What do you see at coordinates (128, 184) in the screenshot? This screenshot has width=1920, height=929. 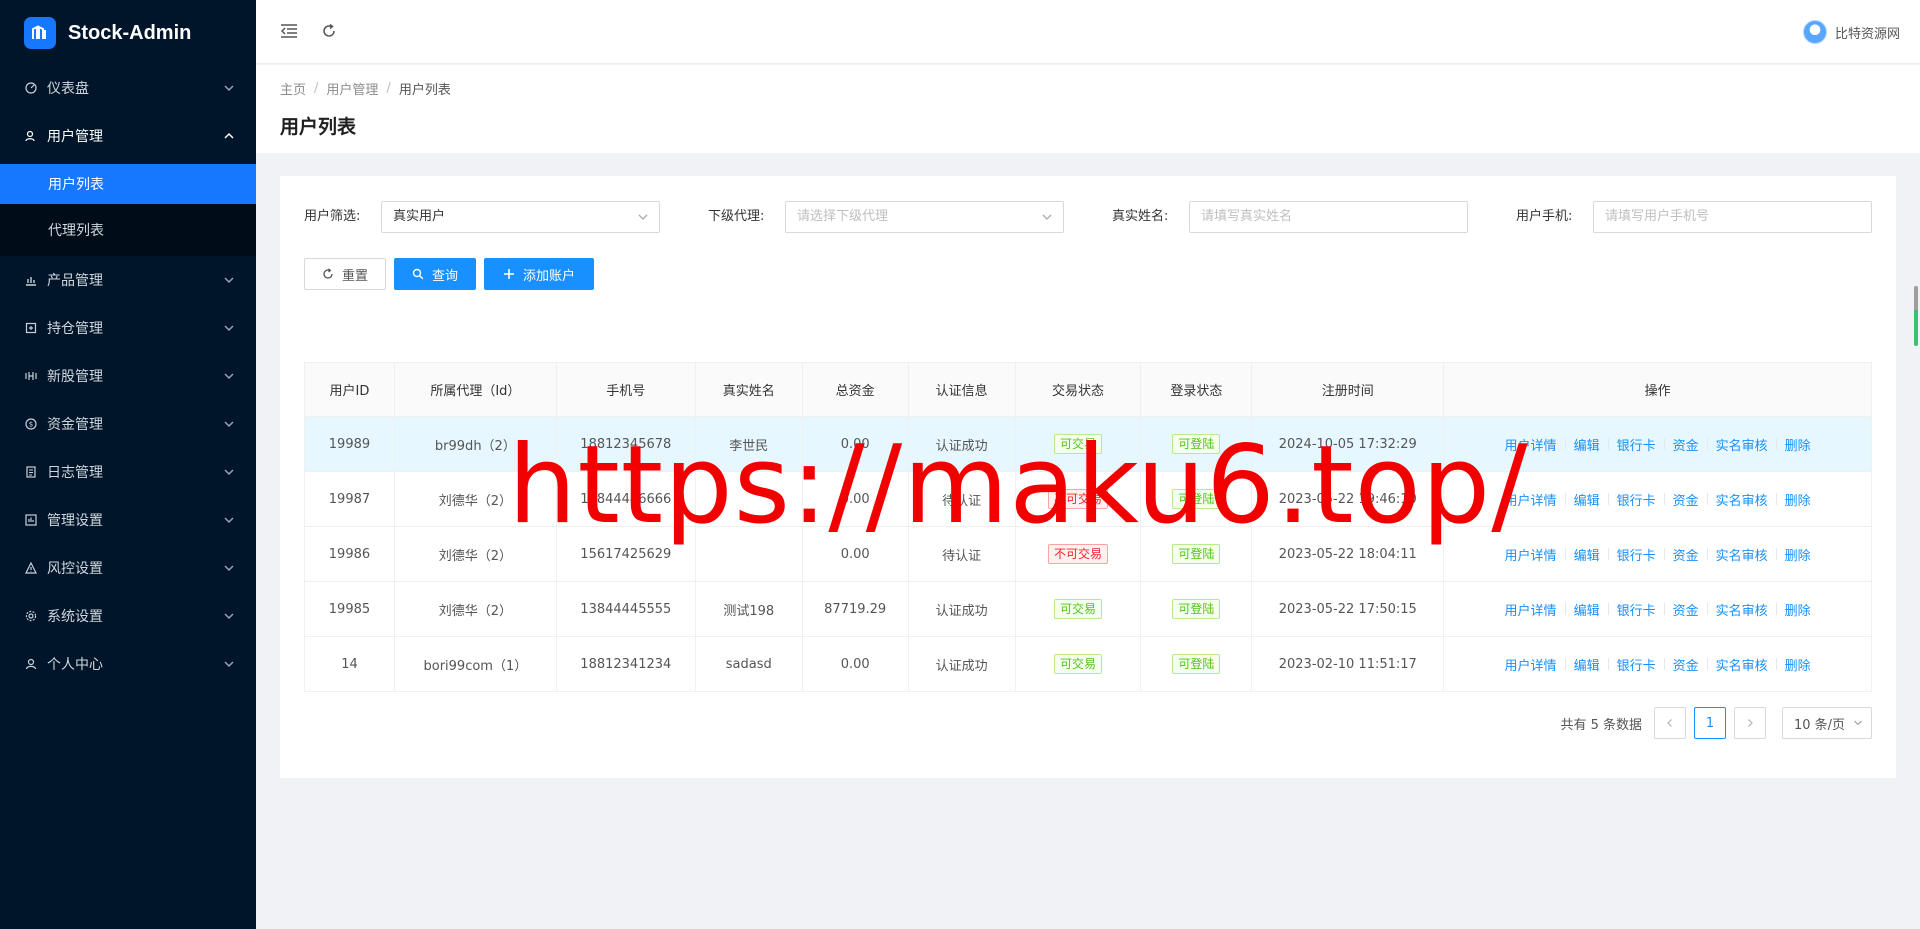 I see `sidebar-subitem-user-list: 用户列表` at bounding box center [128, 184].